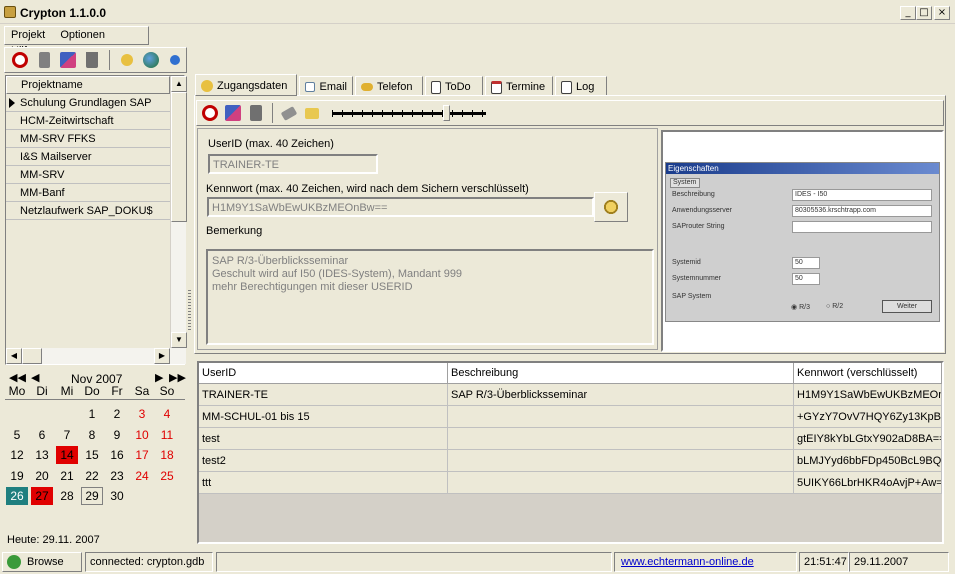 Image resolution: width=955 pixels, height=574 pixels. Describe the element at coordinates (92, 476) in the screenshot. I see `calendar-day: 22` at that location.